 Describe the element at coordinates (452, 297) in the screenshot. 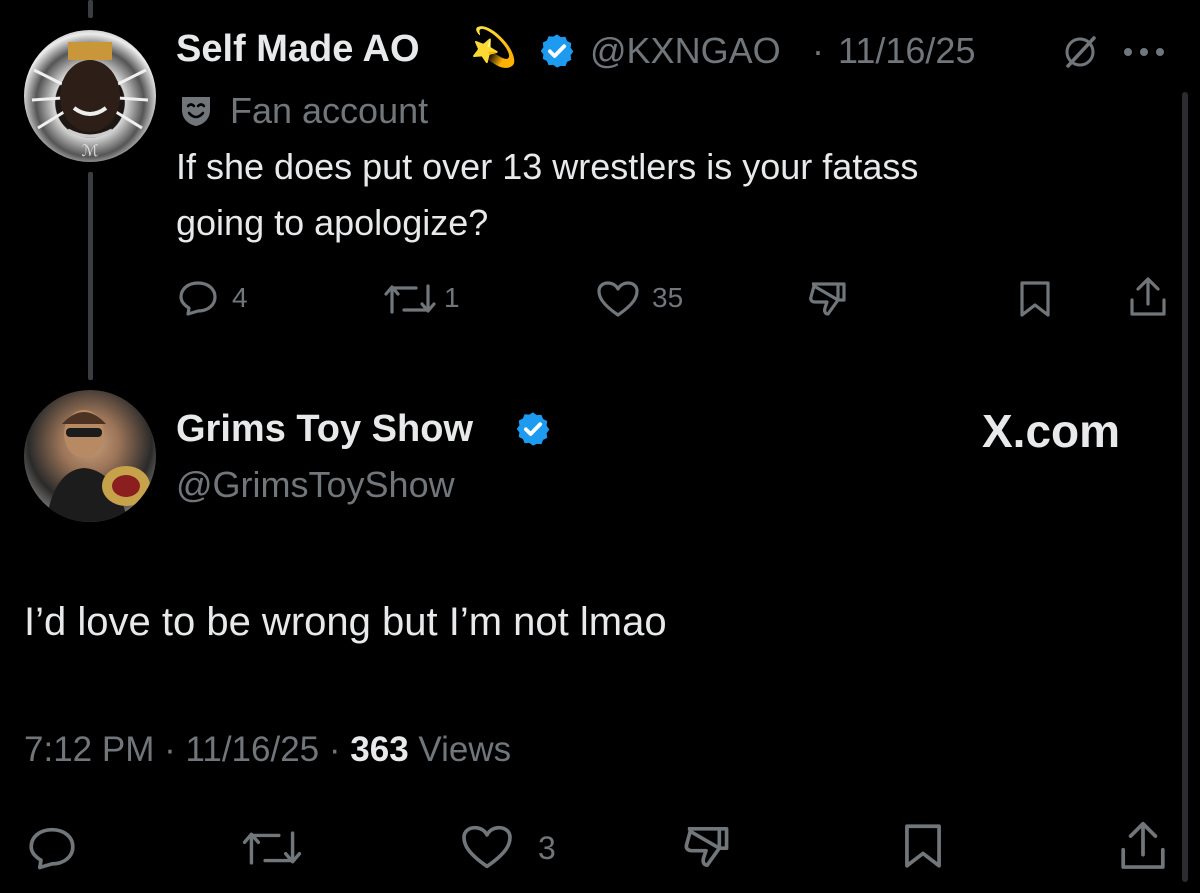

I see `parent-repost-count: 1` at that location.